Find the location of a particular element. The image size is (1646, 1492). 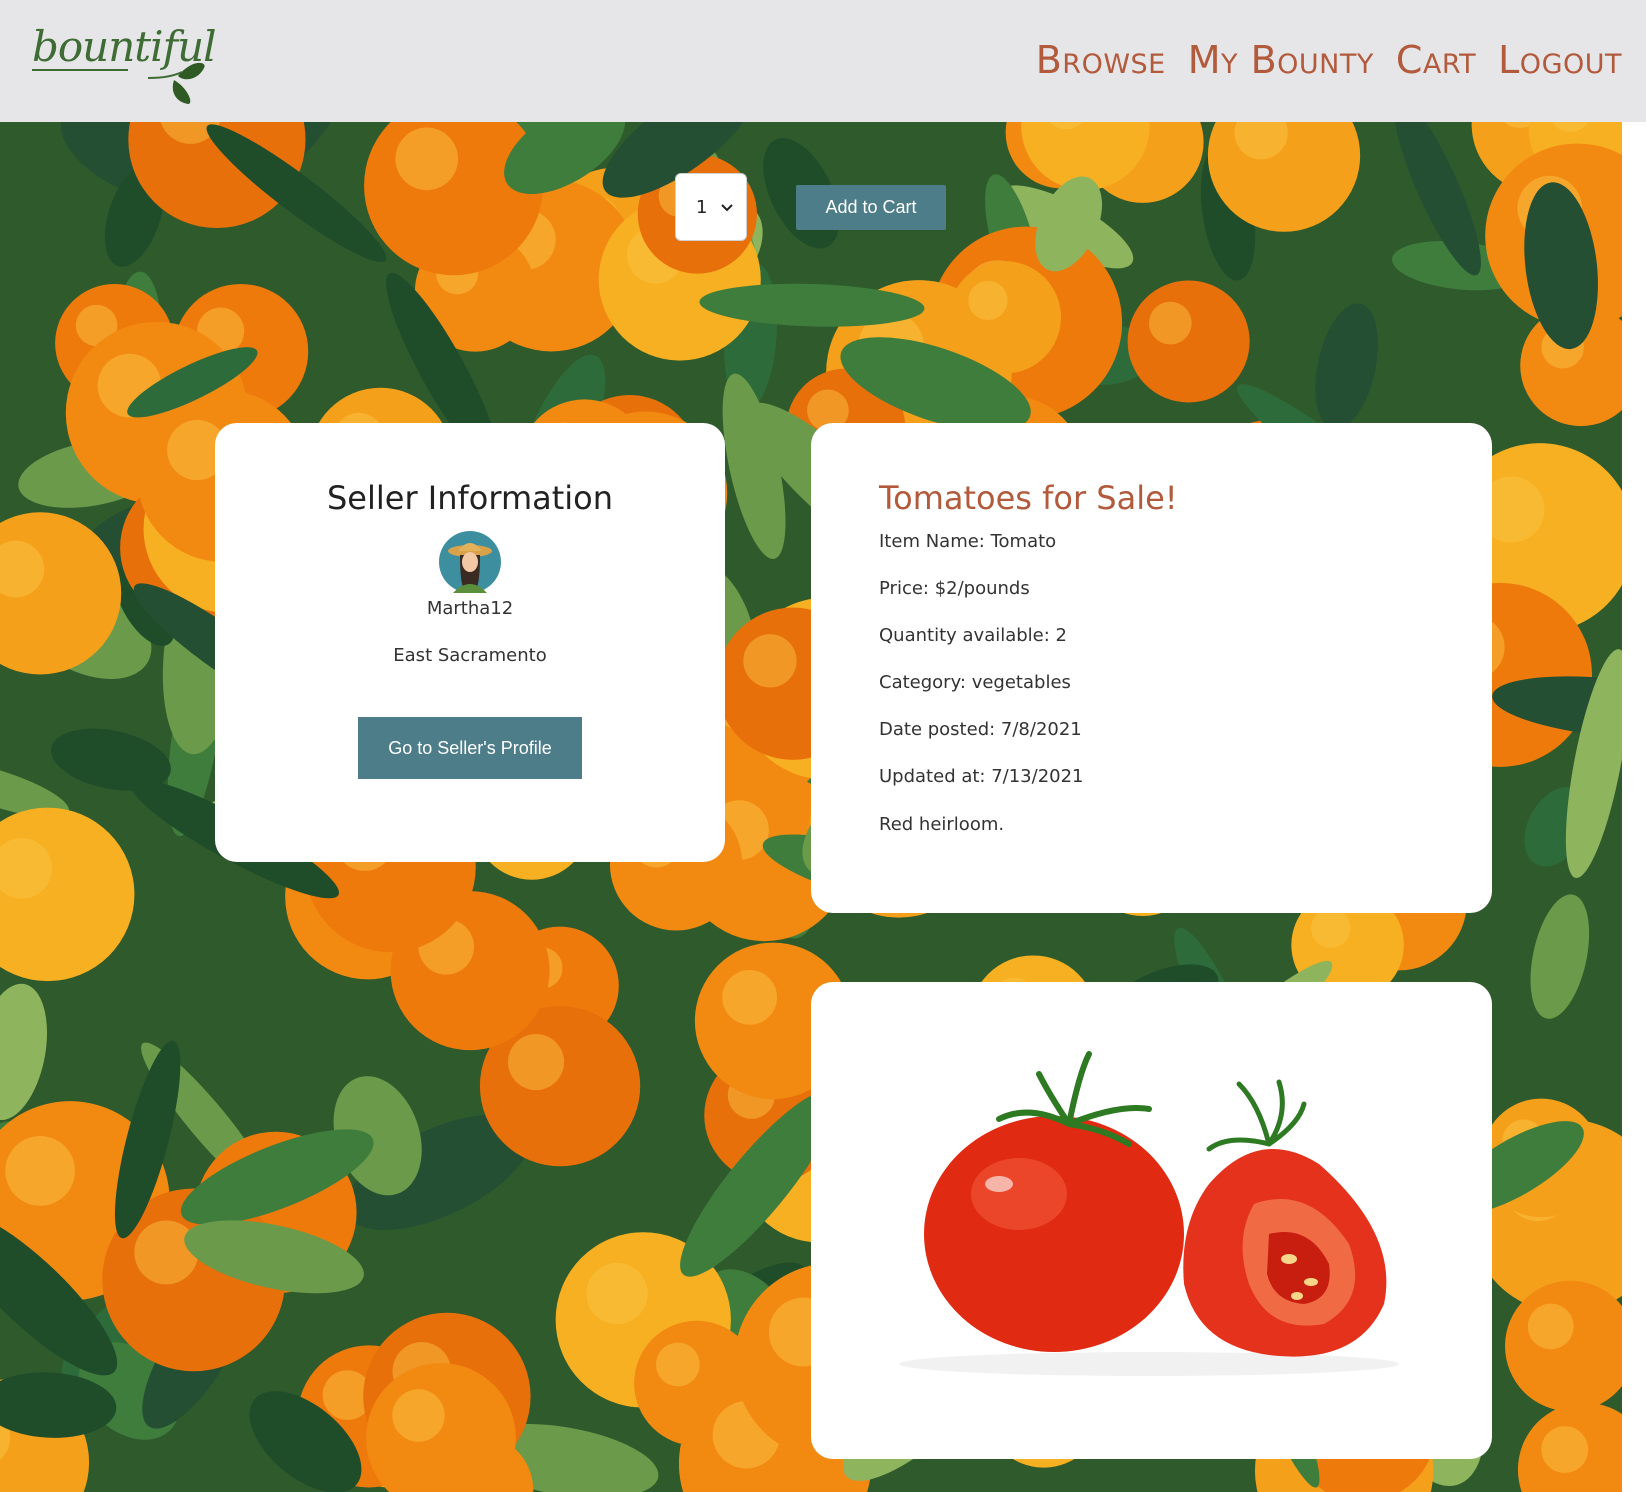

chevron-down-icon is located at coordinates (727, 208).